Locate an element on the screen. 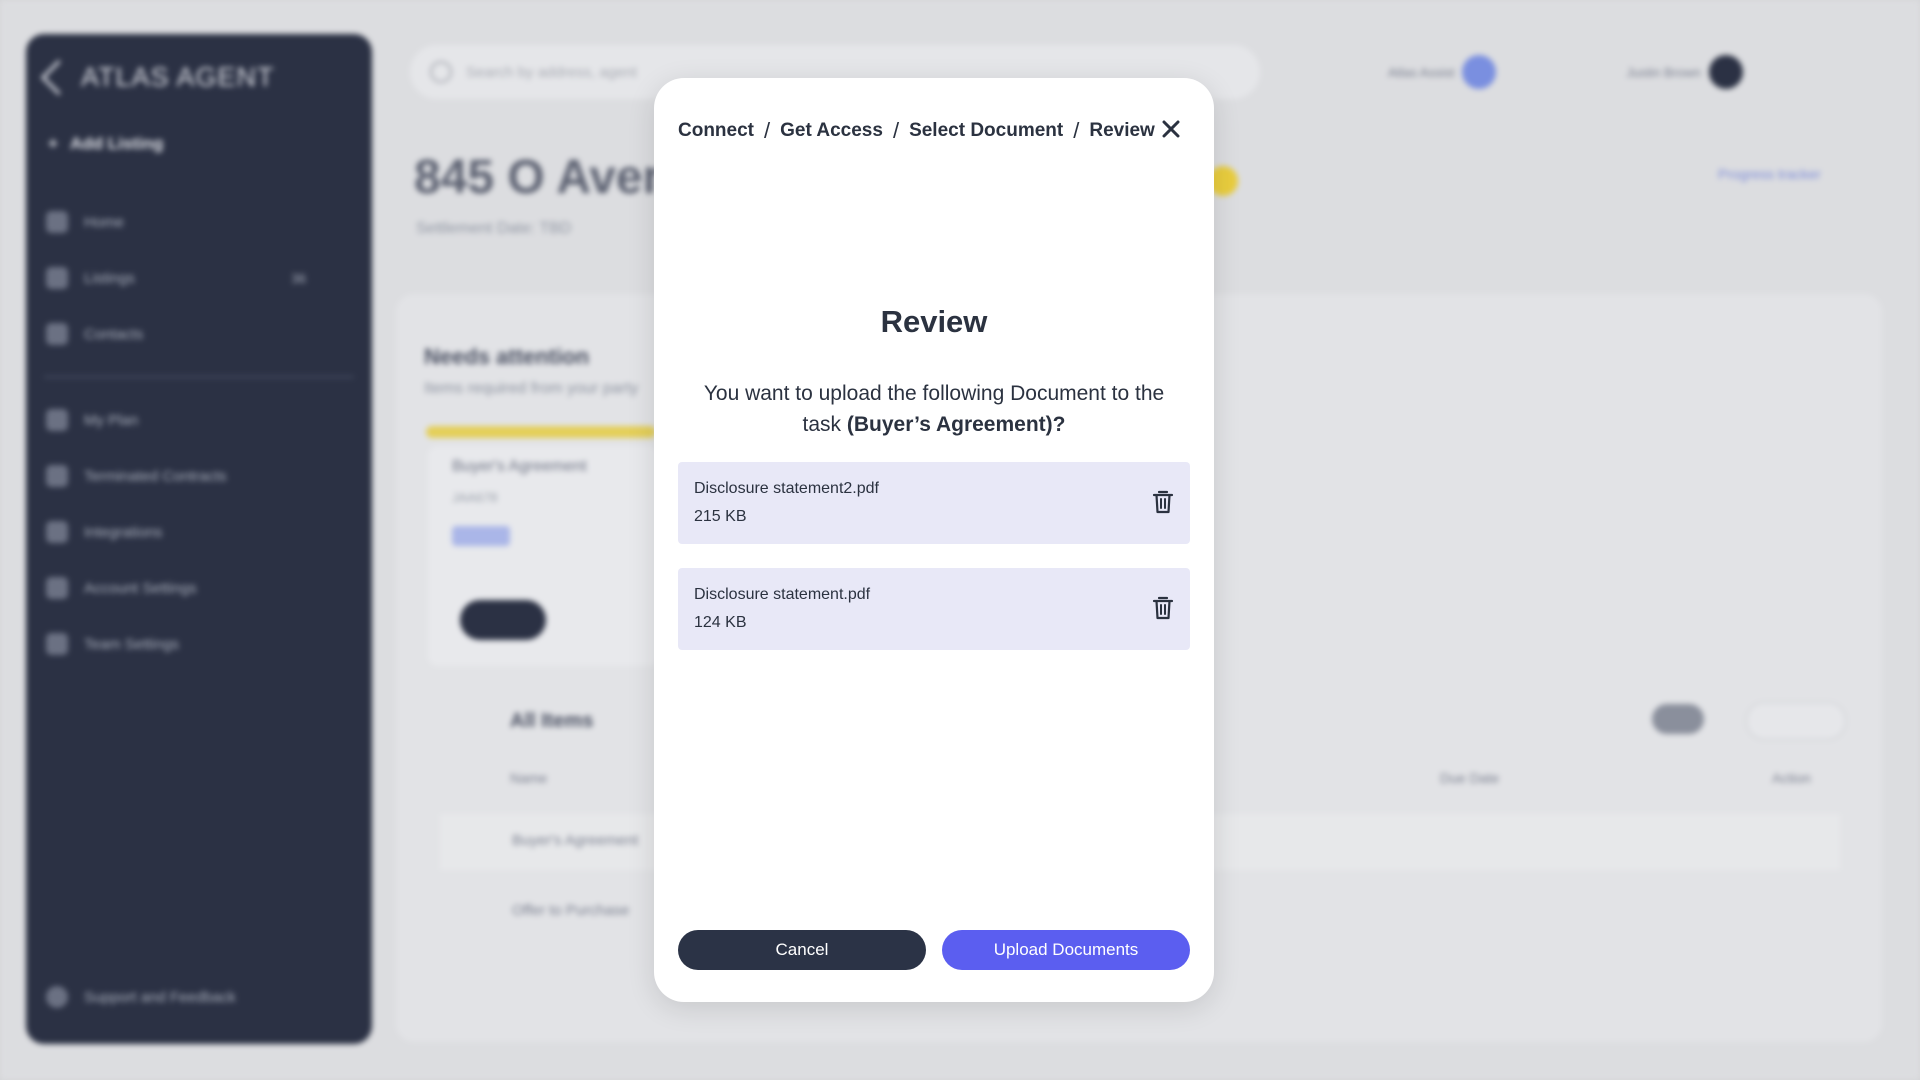  sidebar-item-listings: Listings 36 is located at coordinates (199, 278).